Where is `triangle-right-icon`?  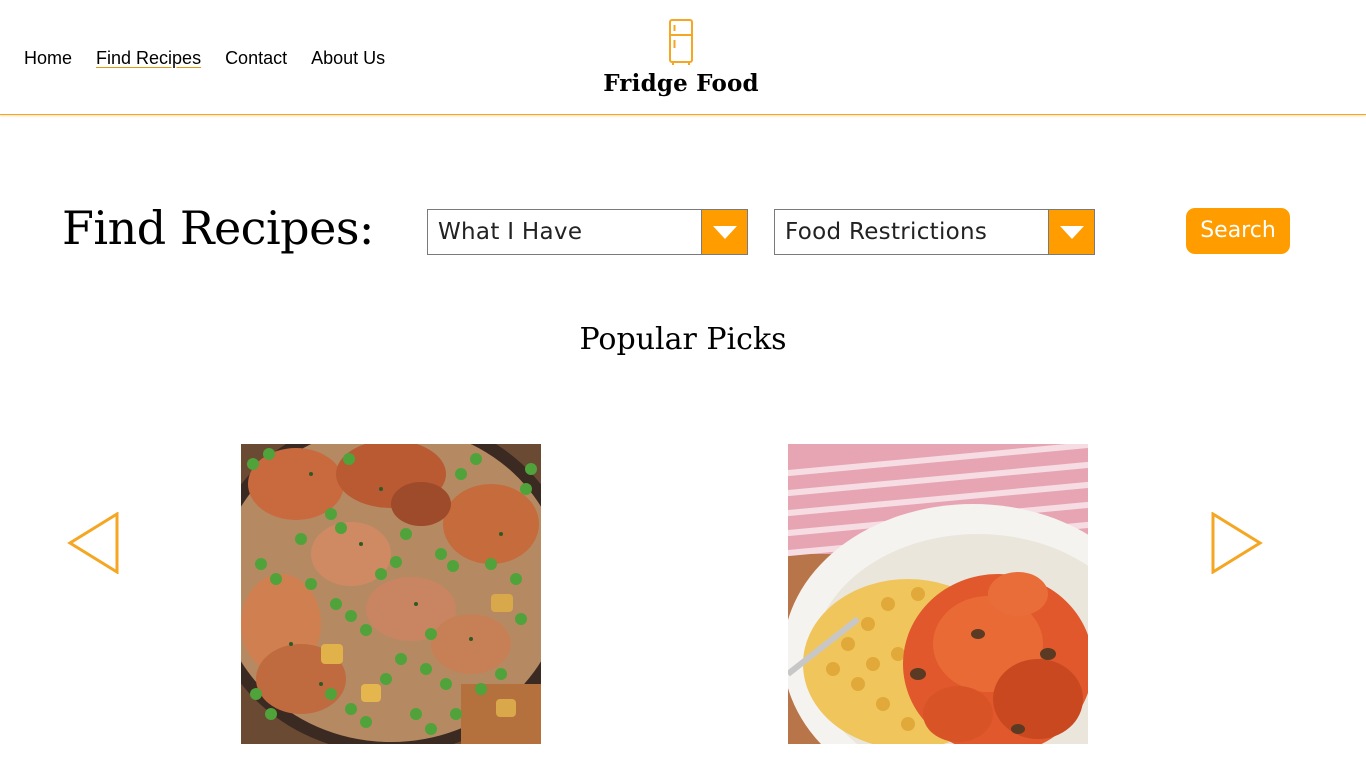 triangle-right-icon is located at coordinates (1237, 545).